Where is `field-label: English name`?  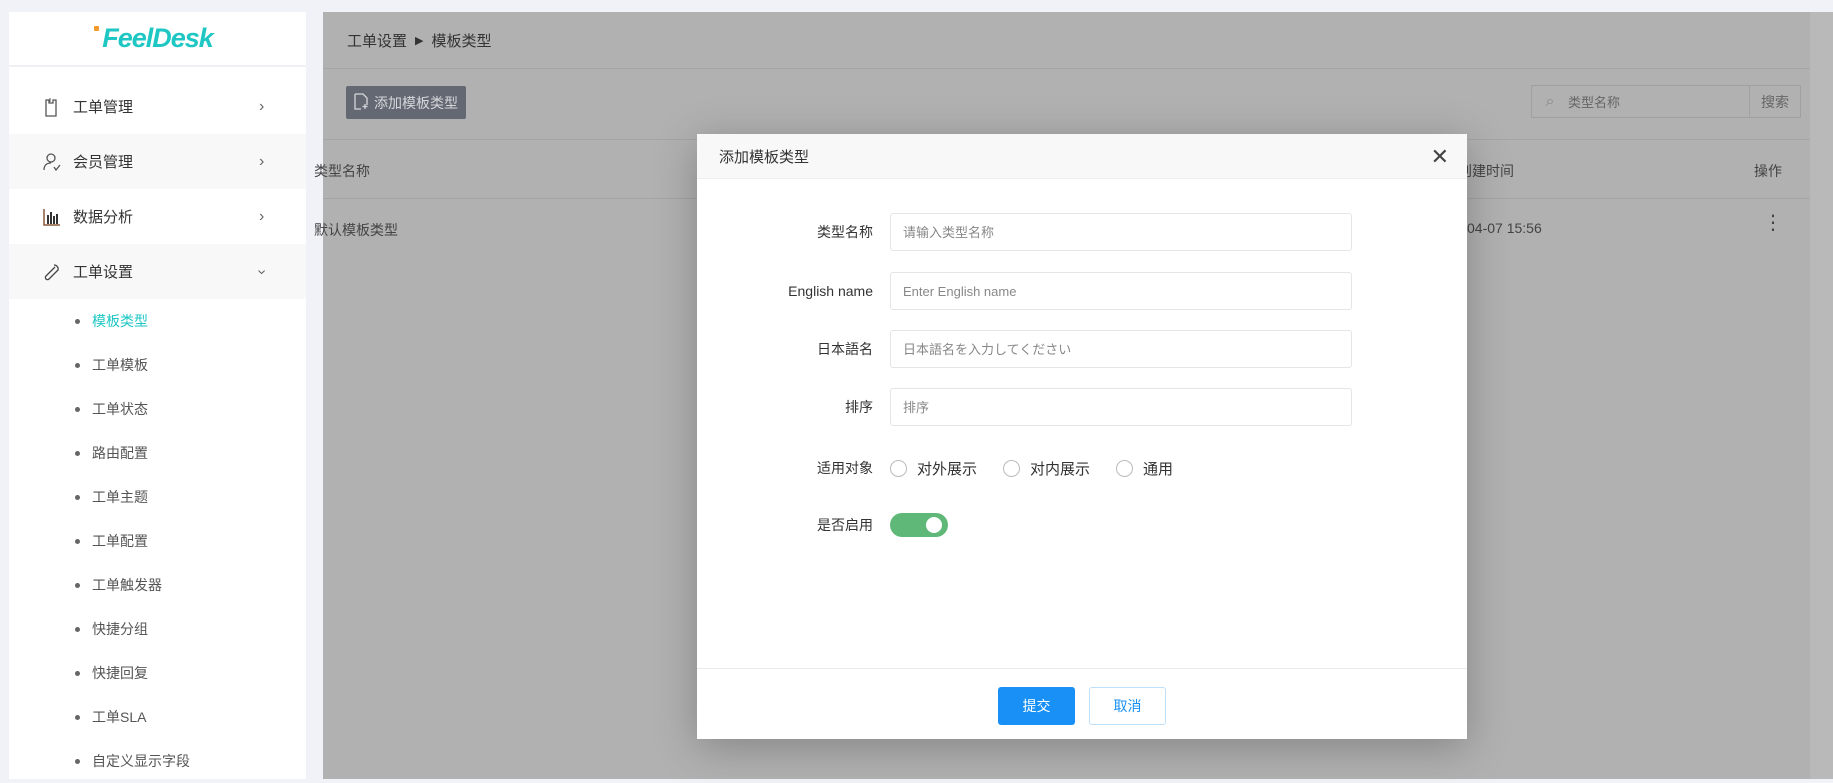
field-label: English name is located at coordinates (830, 291).